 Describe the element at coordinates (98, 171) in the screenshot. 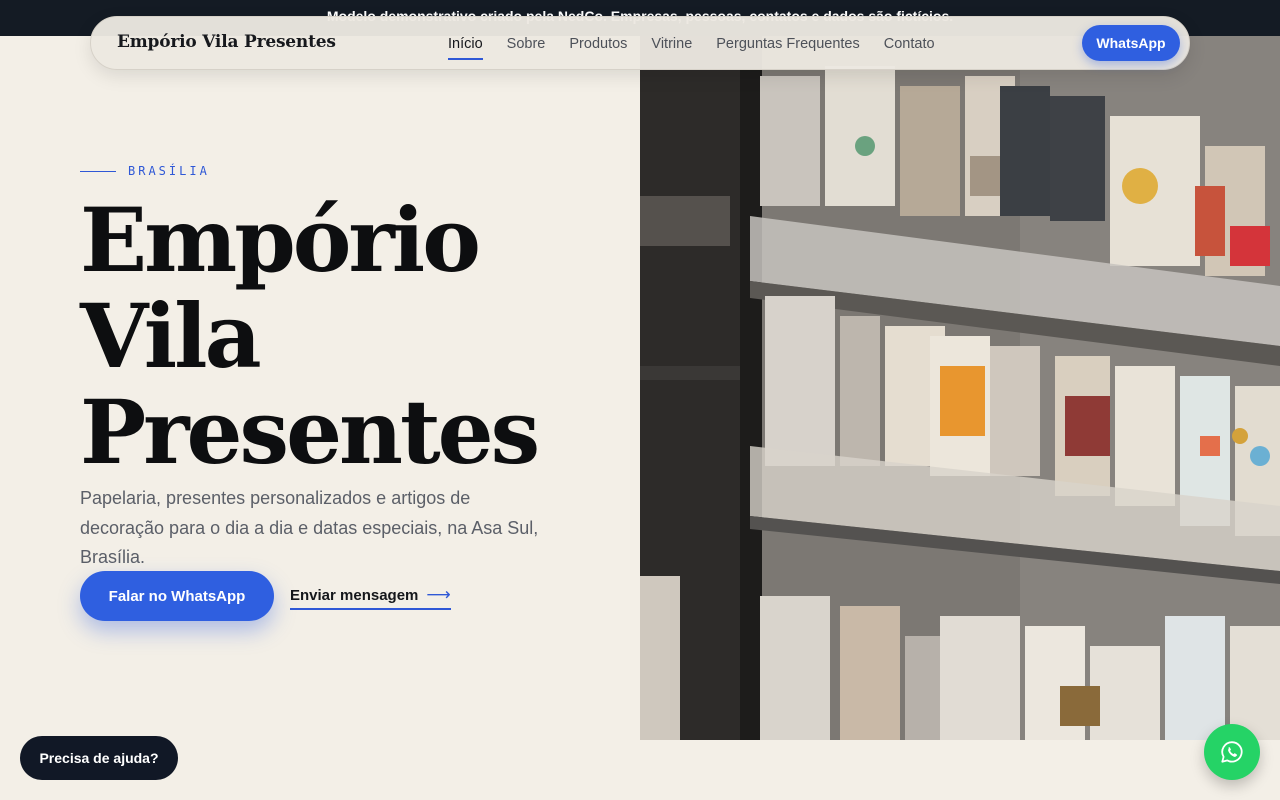

I see `eyebrow-line` at that location.